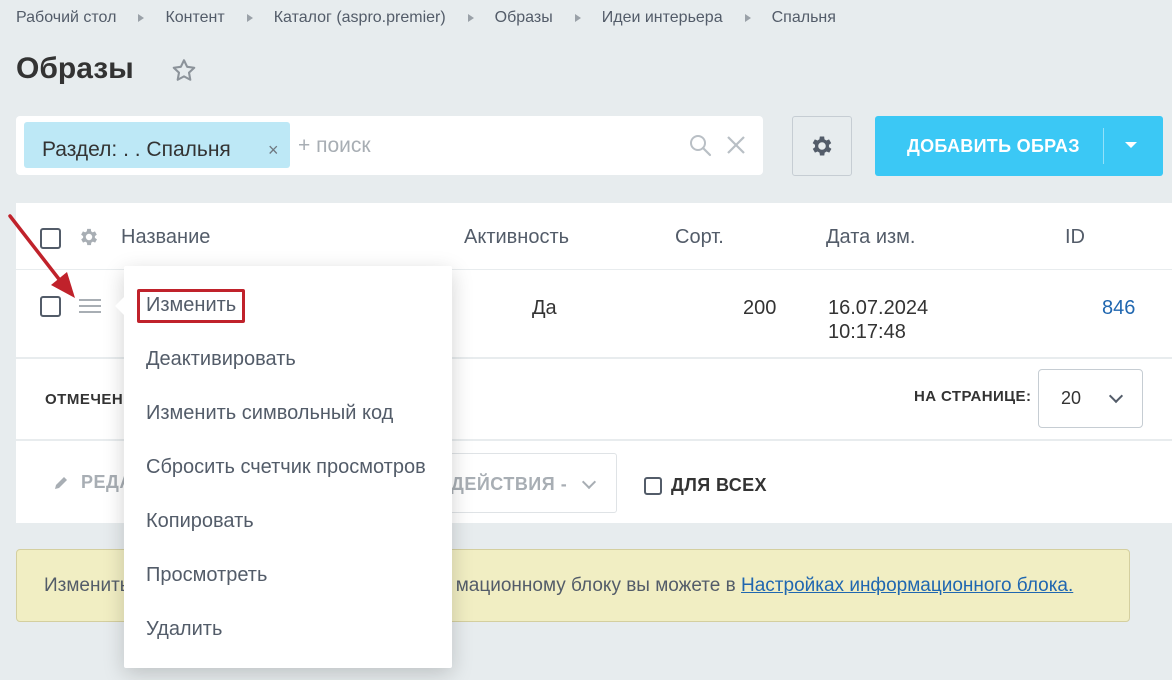  I want to click on menu-item-view: Просмотреть, so click(206, 575).